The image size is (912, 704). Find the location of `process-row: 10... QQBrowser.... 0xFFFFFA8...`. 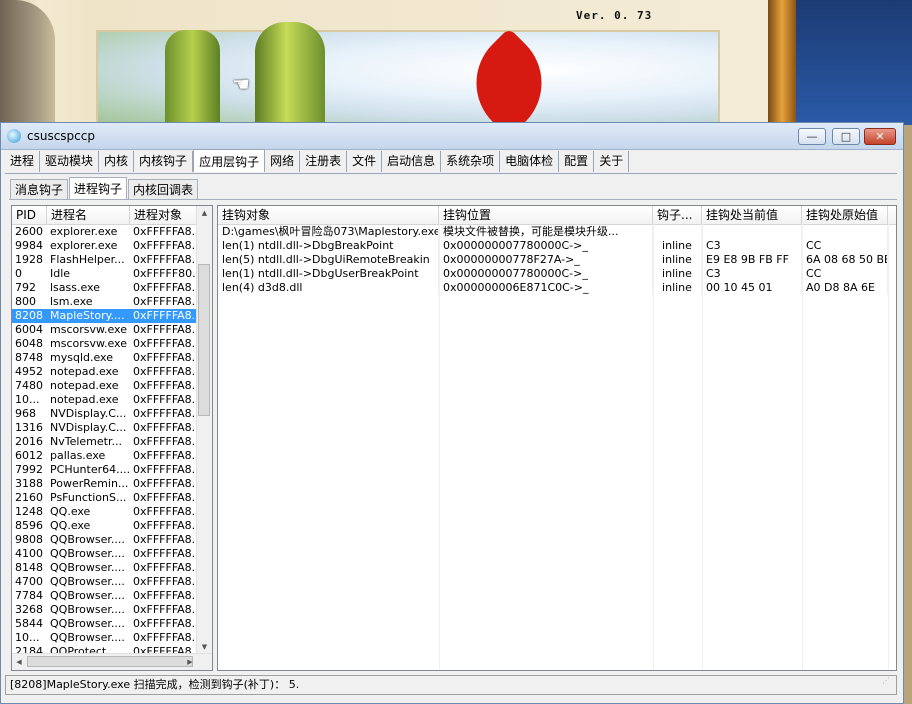

process-row: 10... QQBrowser.... 0xFFFFFA8... is located at coordinates (112, 638).